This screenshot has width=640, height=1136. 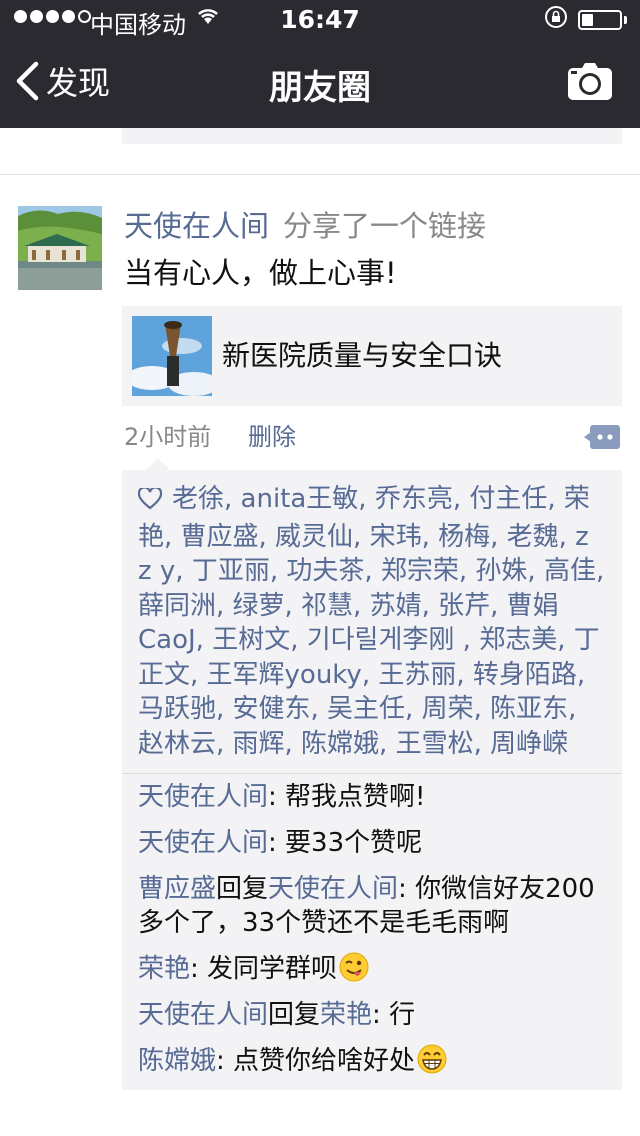 What do you see at coordinates (177, 889) in the screenshot?
I see `comment-author: 曹应盛` at bounding box center [177, 889].